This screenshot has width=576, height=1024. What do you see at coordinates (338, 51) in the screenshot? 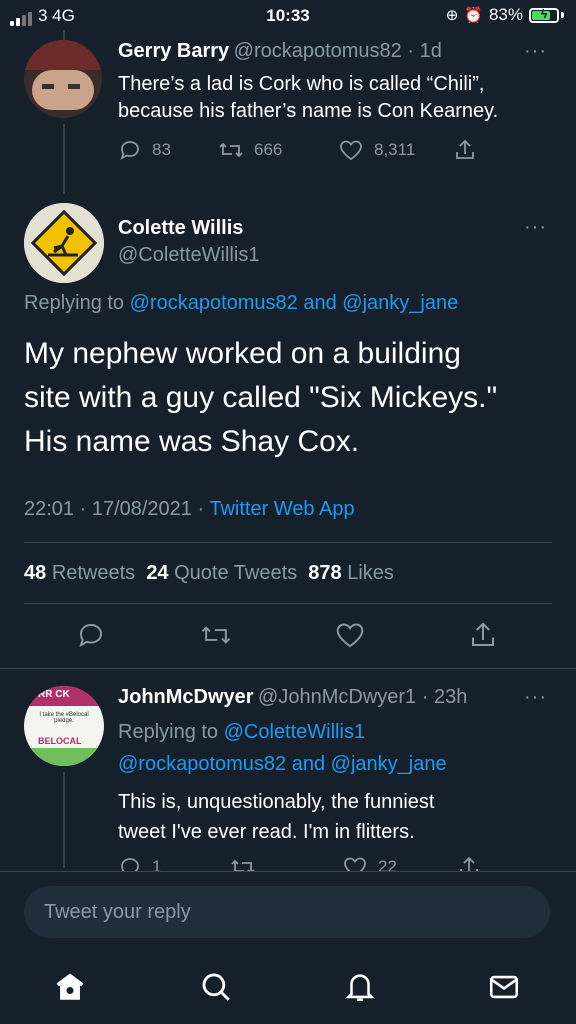
I see `author-handle: @rockapotomus82 · 1d` at bounding box center [338, 51].